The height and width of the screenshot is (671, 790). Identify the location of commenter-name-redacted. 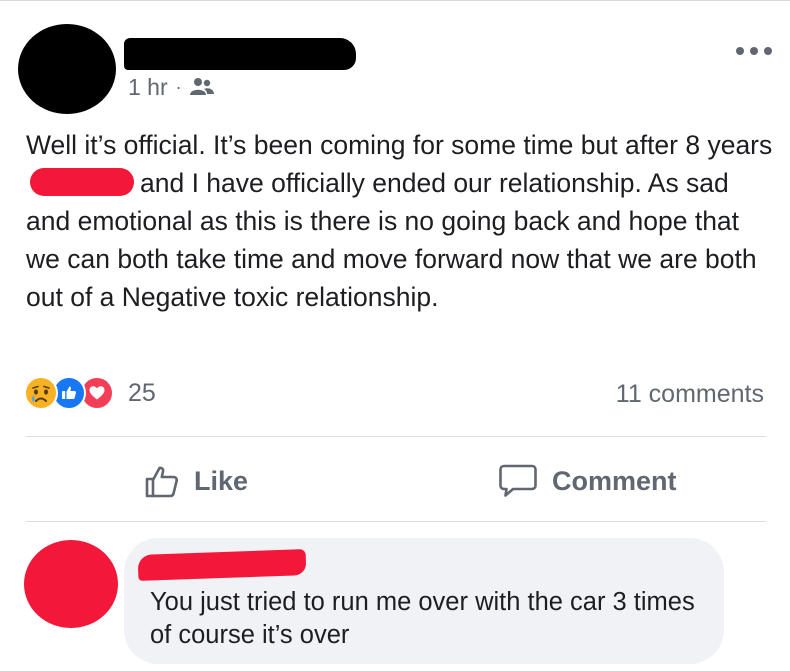
(222, 565).